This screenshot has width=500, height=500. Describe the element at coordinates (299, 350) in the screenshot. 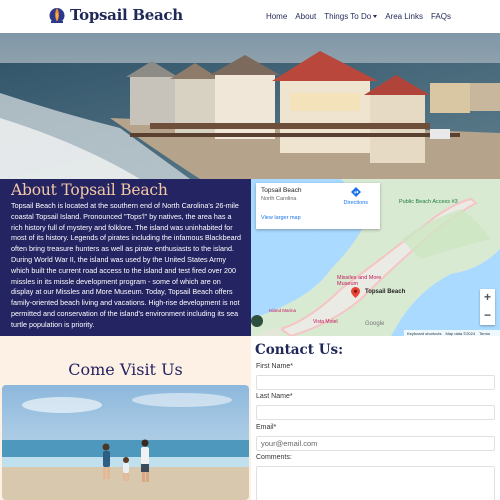

I see `contact-title: Contact Us:` at that location.